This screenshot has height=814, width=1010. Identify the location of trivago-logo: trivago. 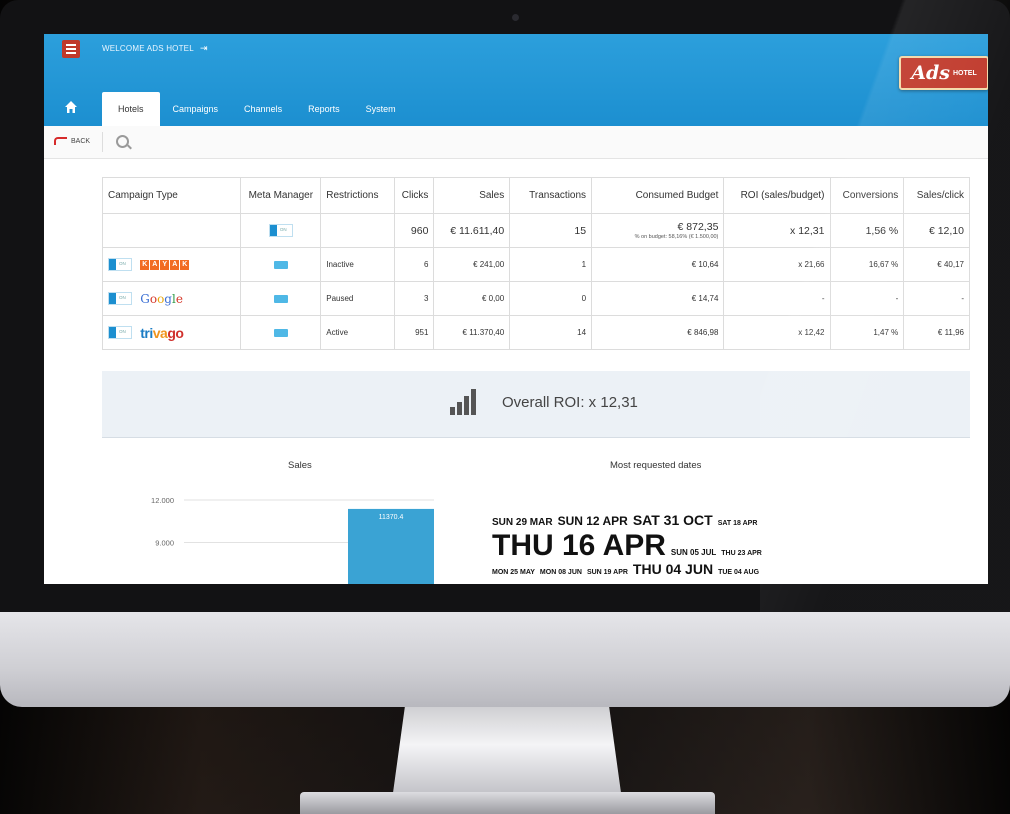
(162, 332).